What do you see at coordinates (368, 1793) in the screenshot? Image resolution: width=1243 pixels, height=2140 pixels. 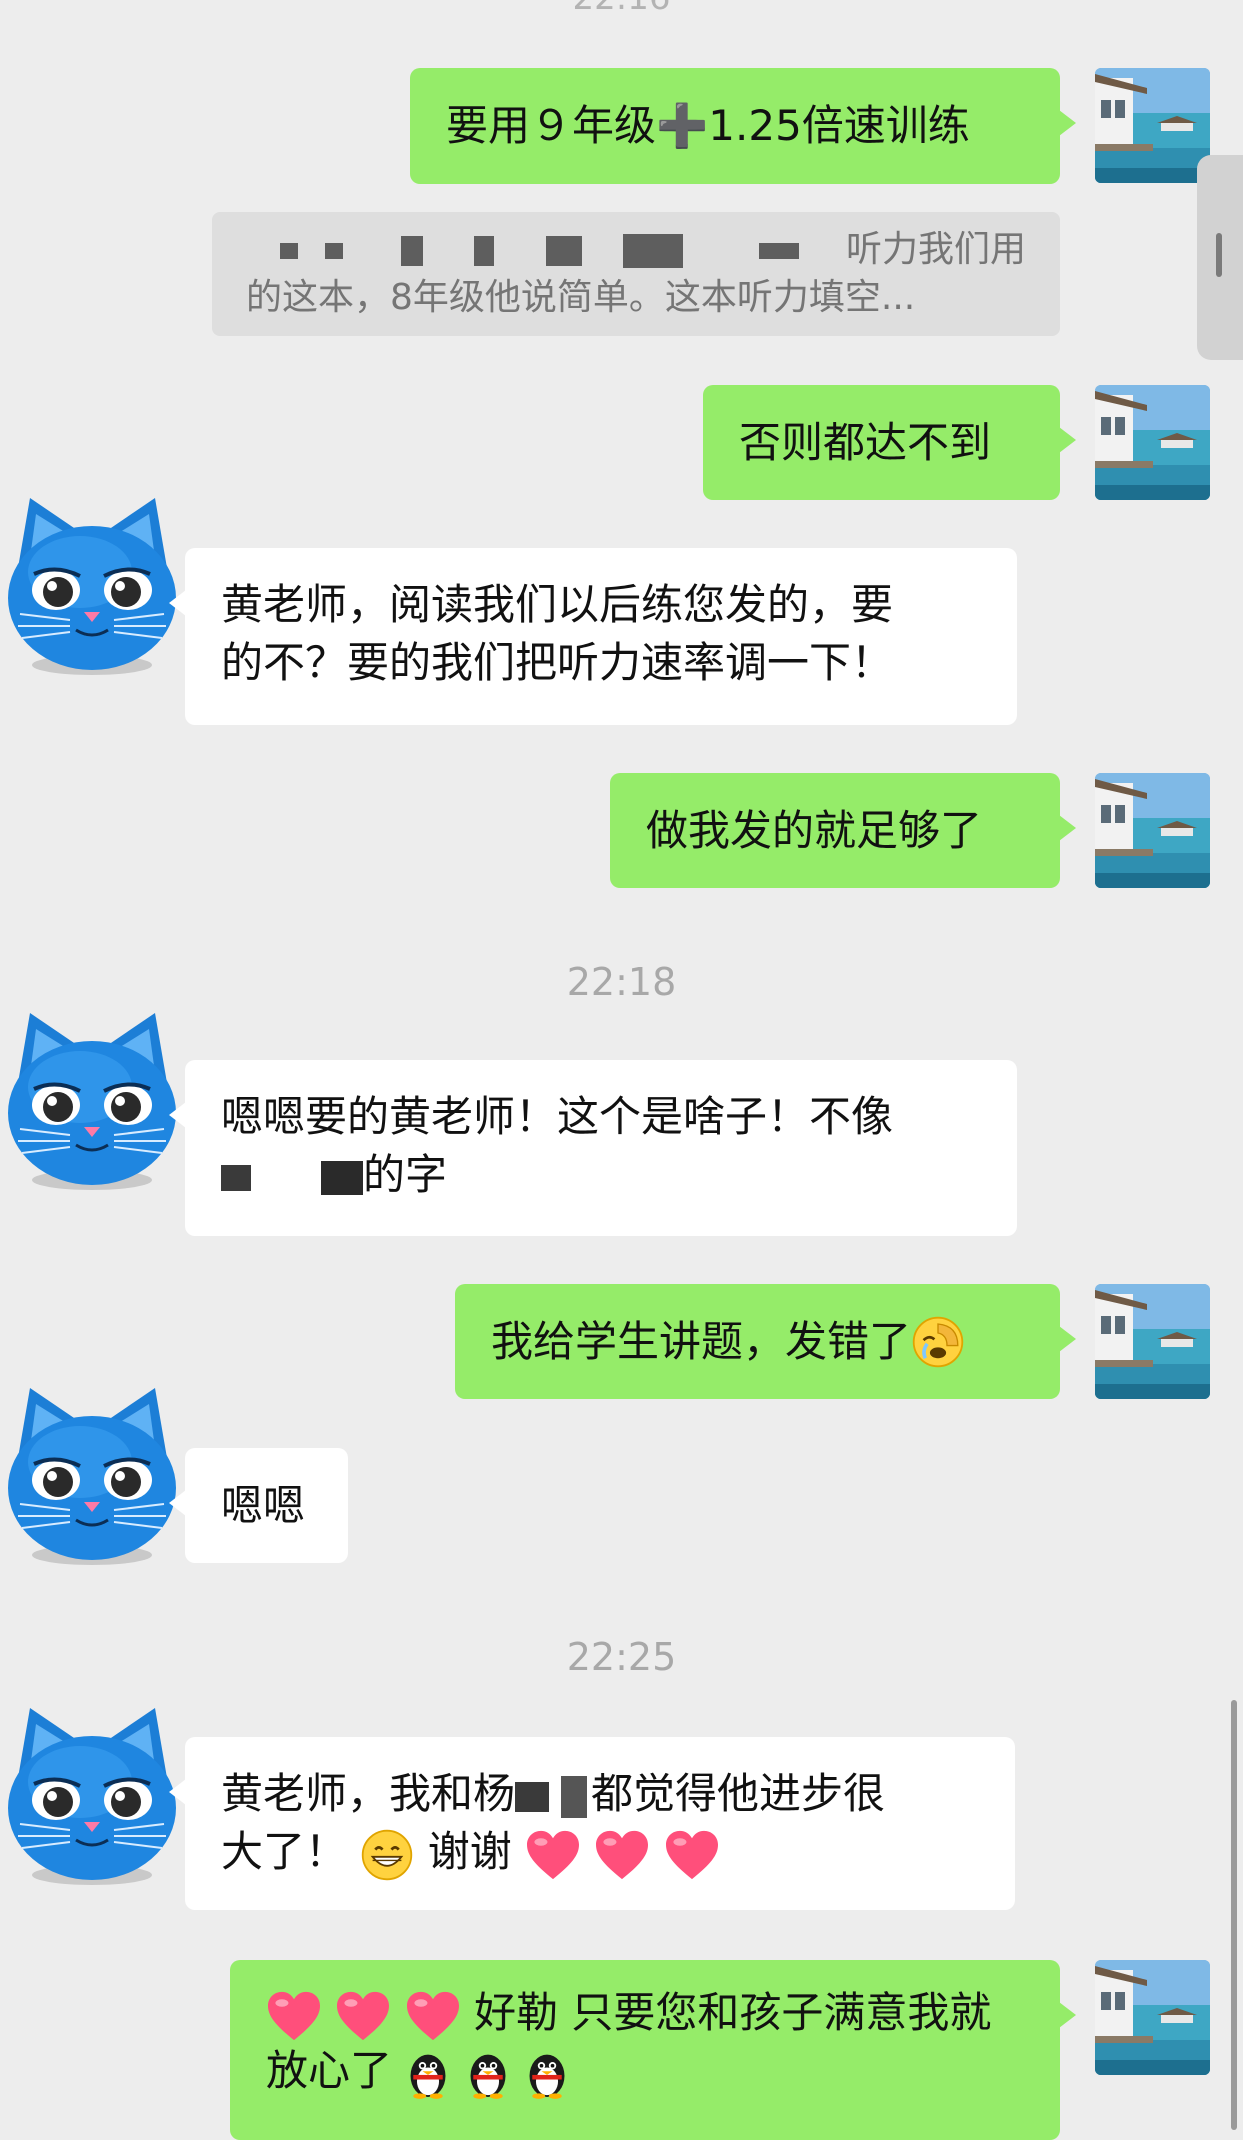 I see `message-text: 黄老师，我和杨` at bounding box center [368, 1793].